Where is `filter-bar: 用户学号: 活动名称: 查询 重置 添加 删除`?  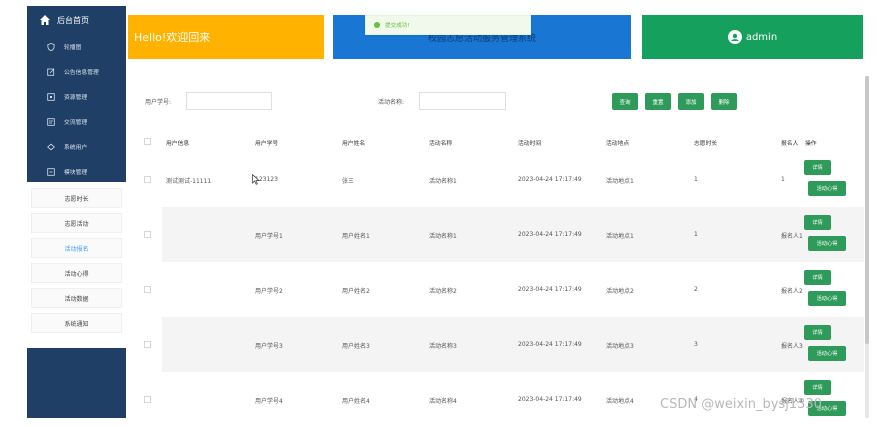
filter-bar: 用户学号: 活动名称: 查询 重置 添加 删除 is located at coordinates (496, 102).